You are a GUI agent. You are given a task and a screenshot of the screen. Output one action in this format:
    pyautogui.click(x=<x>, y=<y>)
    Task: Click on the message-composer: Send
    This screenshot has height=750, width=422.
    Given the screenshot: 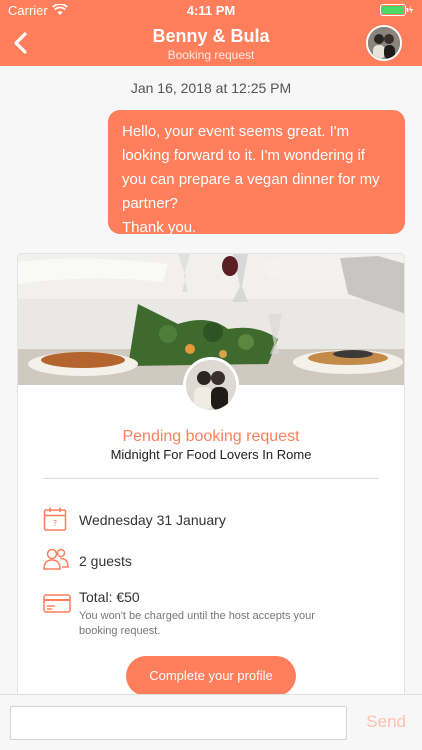 What is the action you would take?
    pyautogui.click(x=211, y=722)
    